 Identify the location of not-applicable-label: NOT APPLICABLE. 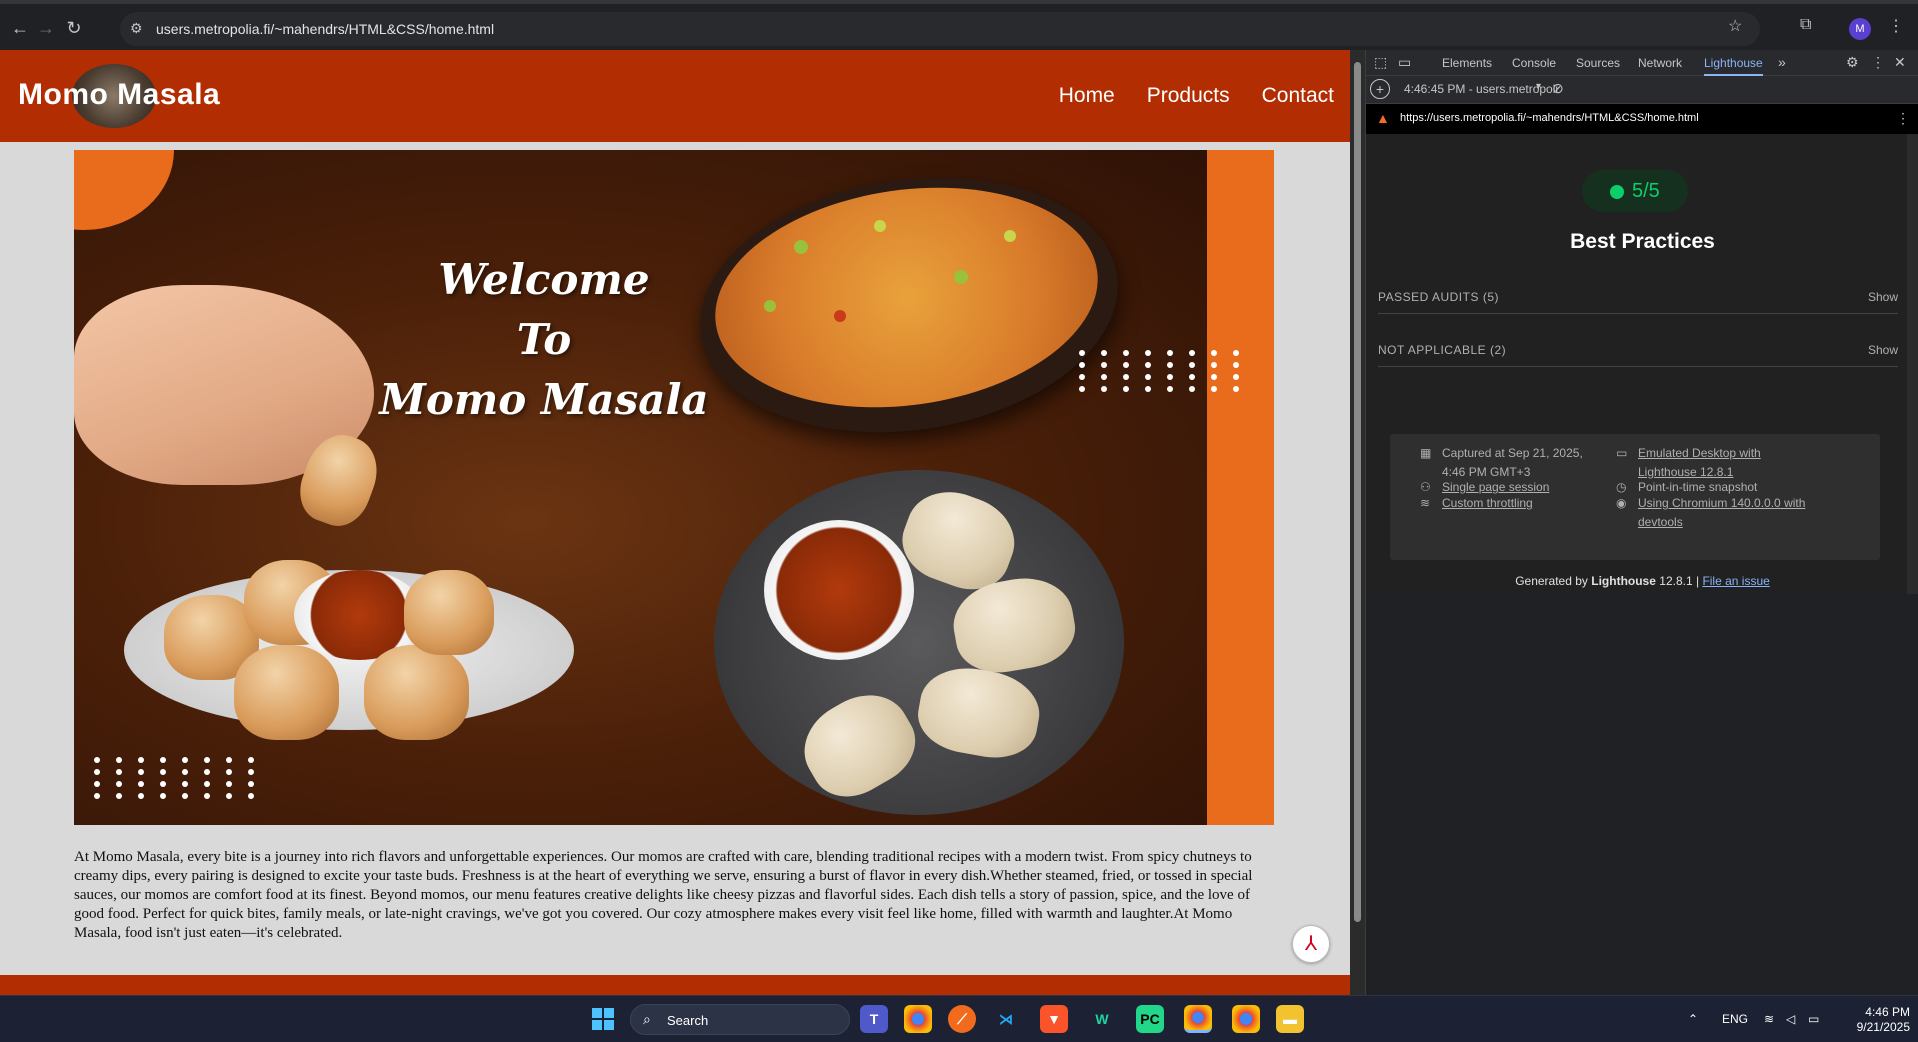
(1432, 350).